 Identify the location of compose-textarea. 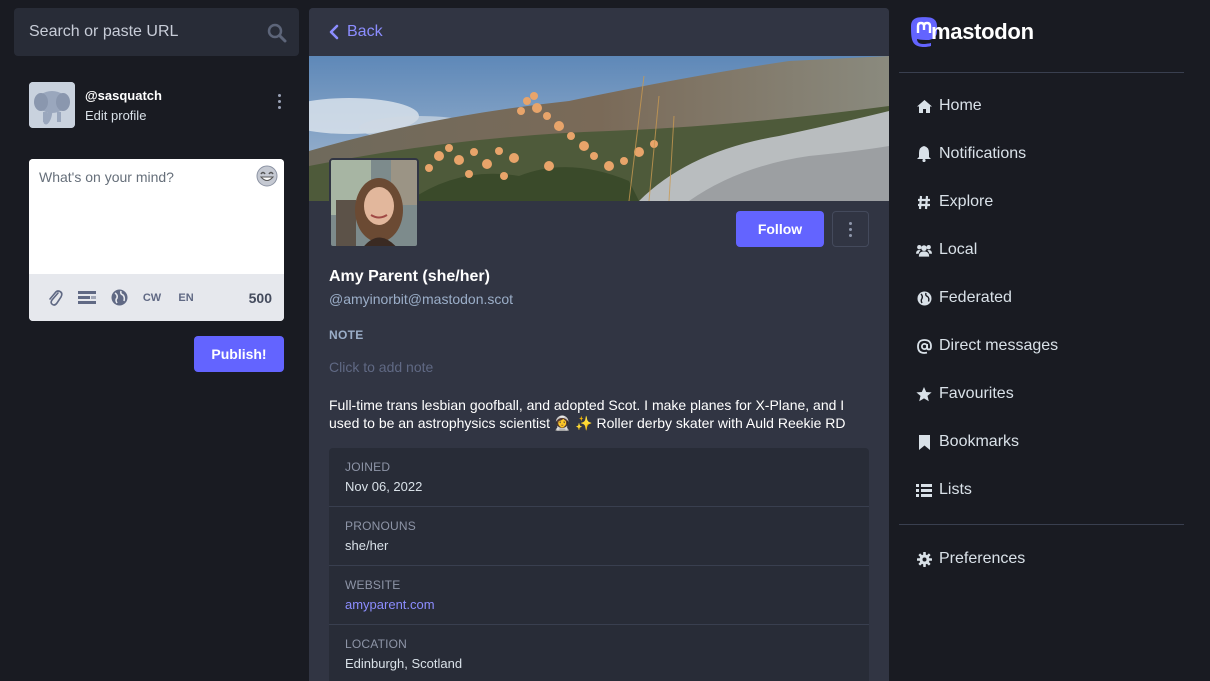
(156, 214).